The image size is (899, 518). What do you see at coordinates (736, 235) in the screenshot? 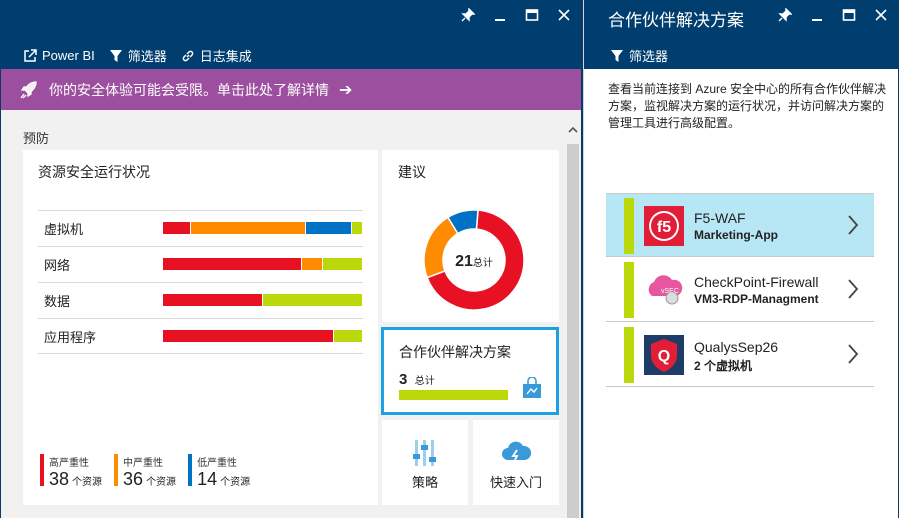
I see `partner-resource: Marketing-App` at bounding box center [736, 235].